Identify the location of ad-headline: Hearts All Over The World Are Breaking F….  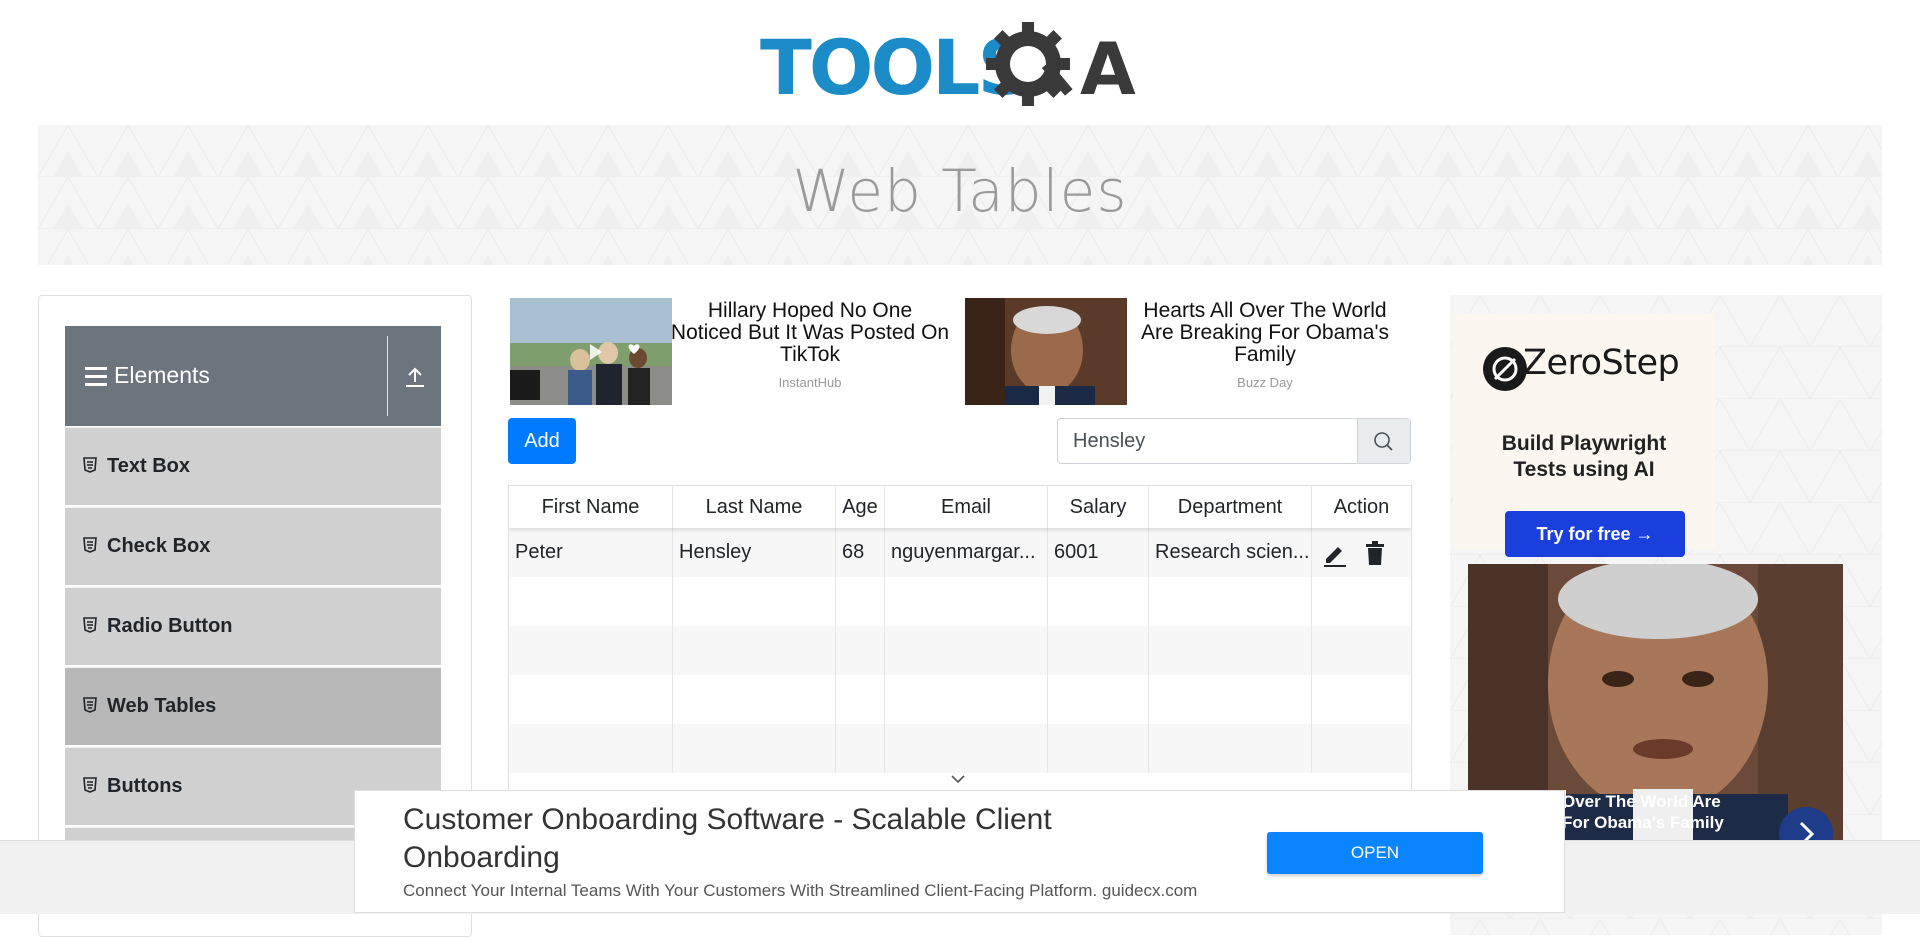
(1265, 333).